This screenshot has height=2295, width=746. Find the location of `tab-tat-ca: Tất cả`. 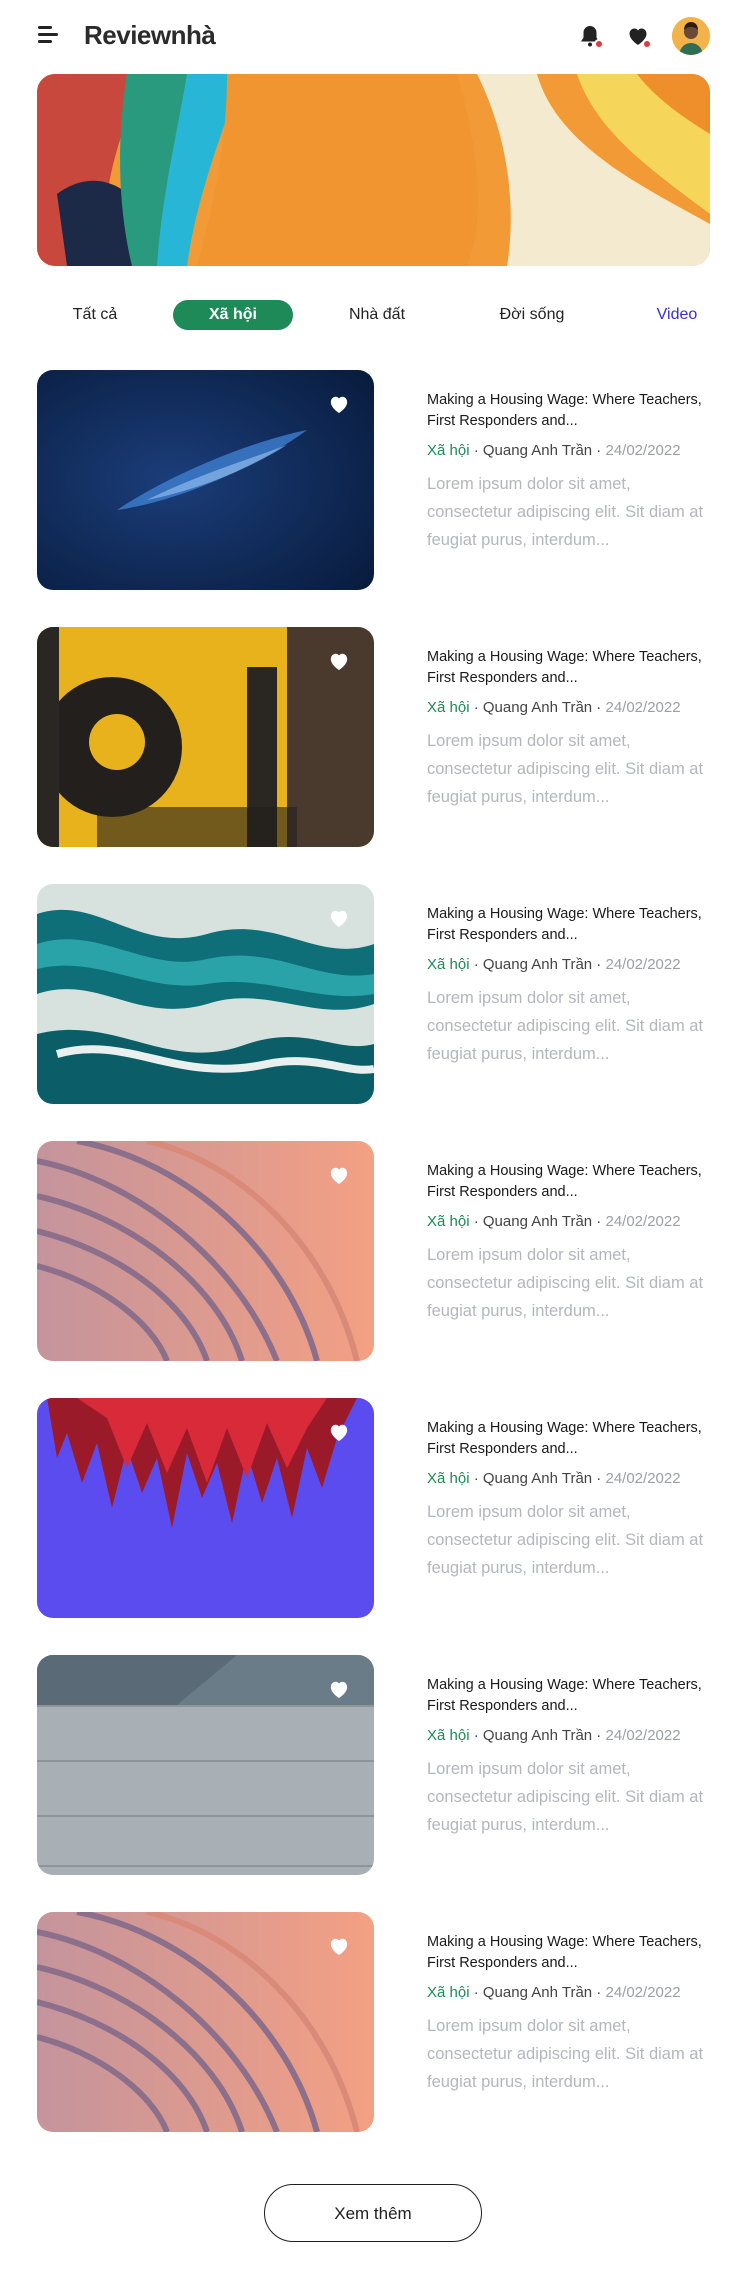

tab-tat-ca: Tất cả is located at coordinates (95, 315).